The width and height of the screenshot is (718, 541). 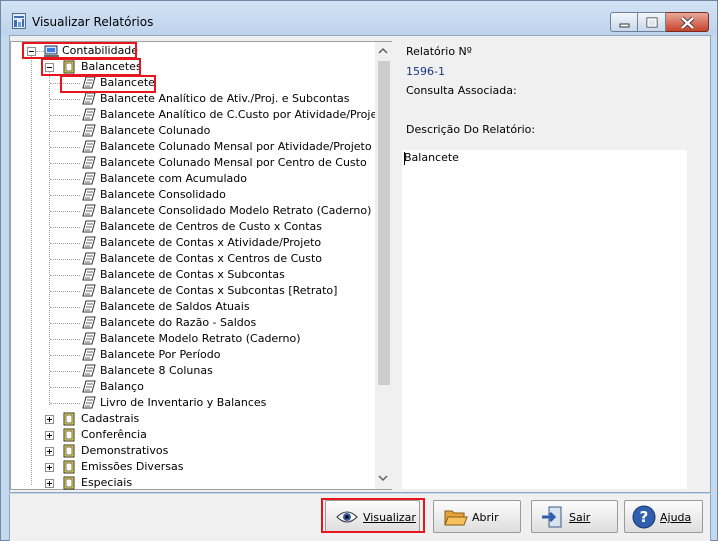 What do you see at coordinates (456, 518) in the screenshot?
I see `folder-open-icon` at bounding box center [456, 518].